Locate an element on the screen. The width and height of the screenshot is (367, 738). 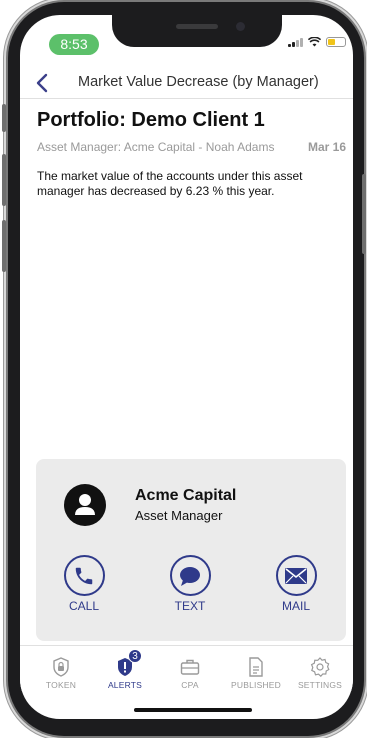
tab-token: TOKEN is located at coordinates (61, 673).